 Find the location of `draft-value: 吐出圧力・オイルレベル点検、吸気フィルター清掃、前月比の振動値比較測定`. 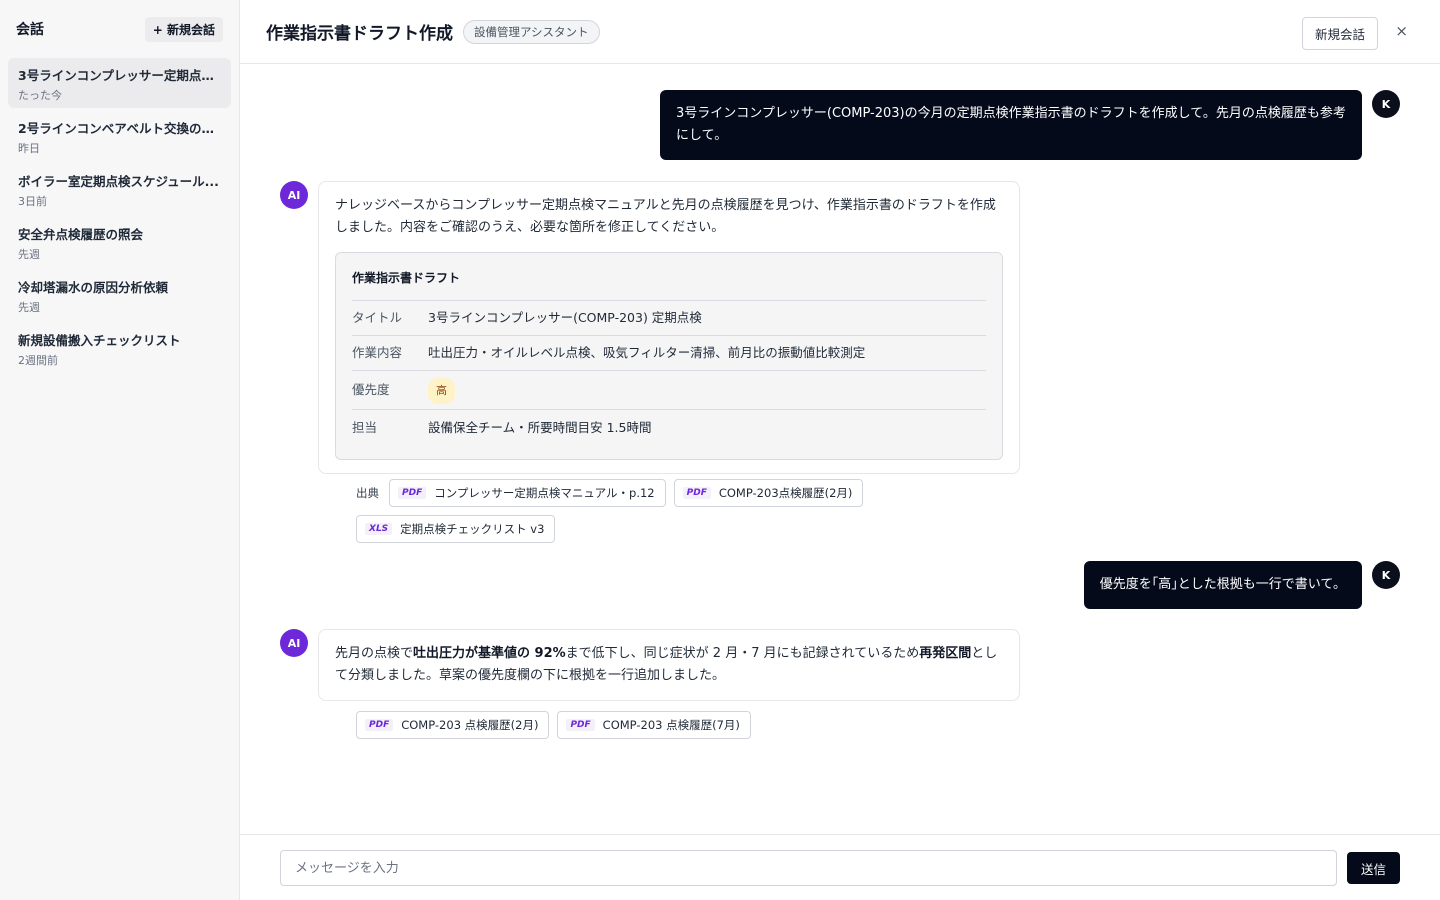

draft-value: 吐出圧力・オイルレベル点検、吸気フィルター清掃、前月比の振動値比較測定 is located at coordinates (647, 352).